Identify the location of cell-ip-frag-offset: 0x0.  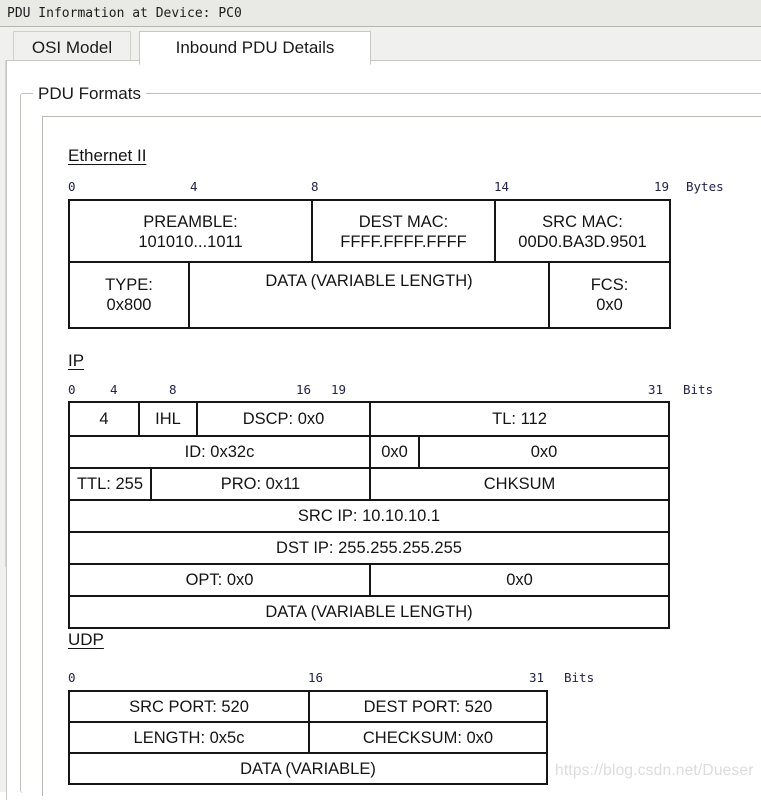
(544, 452).